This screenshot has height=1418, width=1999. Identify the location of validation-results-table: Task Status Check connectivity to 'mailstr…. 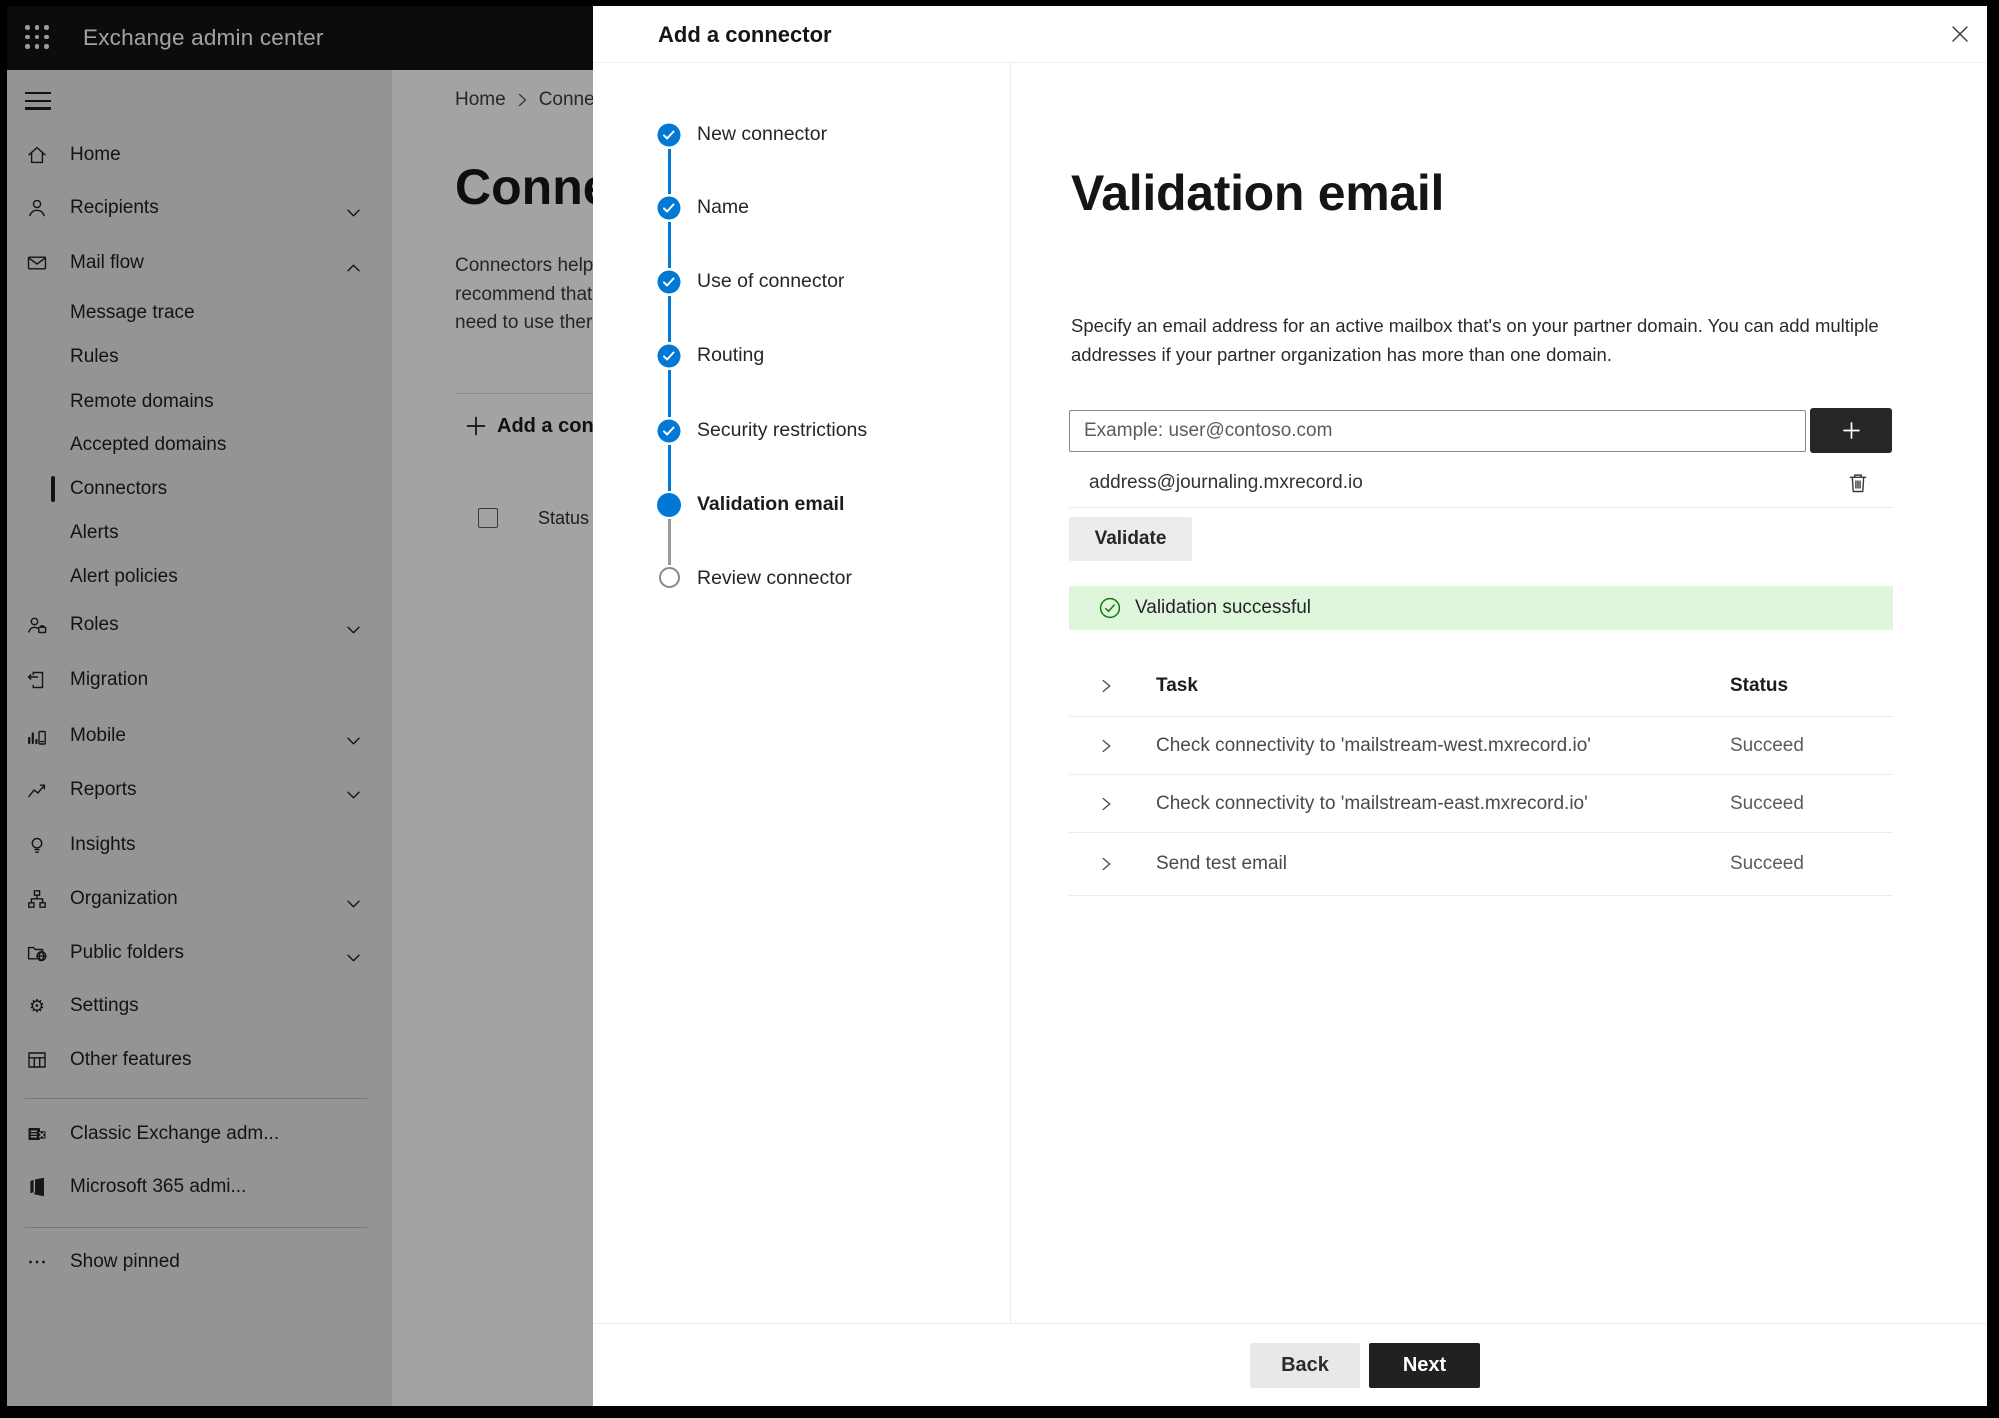
(1481, 776).